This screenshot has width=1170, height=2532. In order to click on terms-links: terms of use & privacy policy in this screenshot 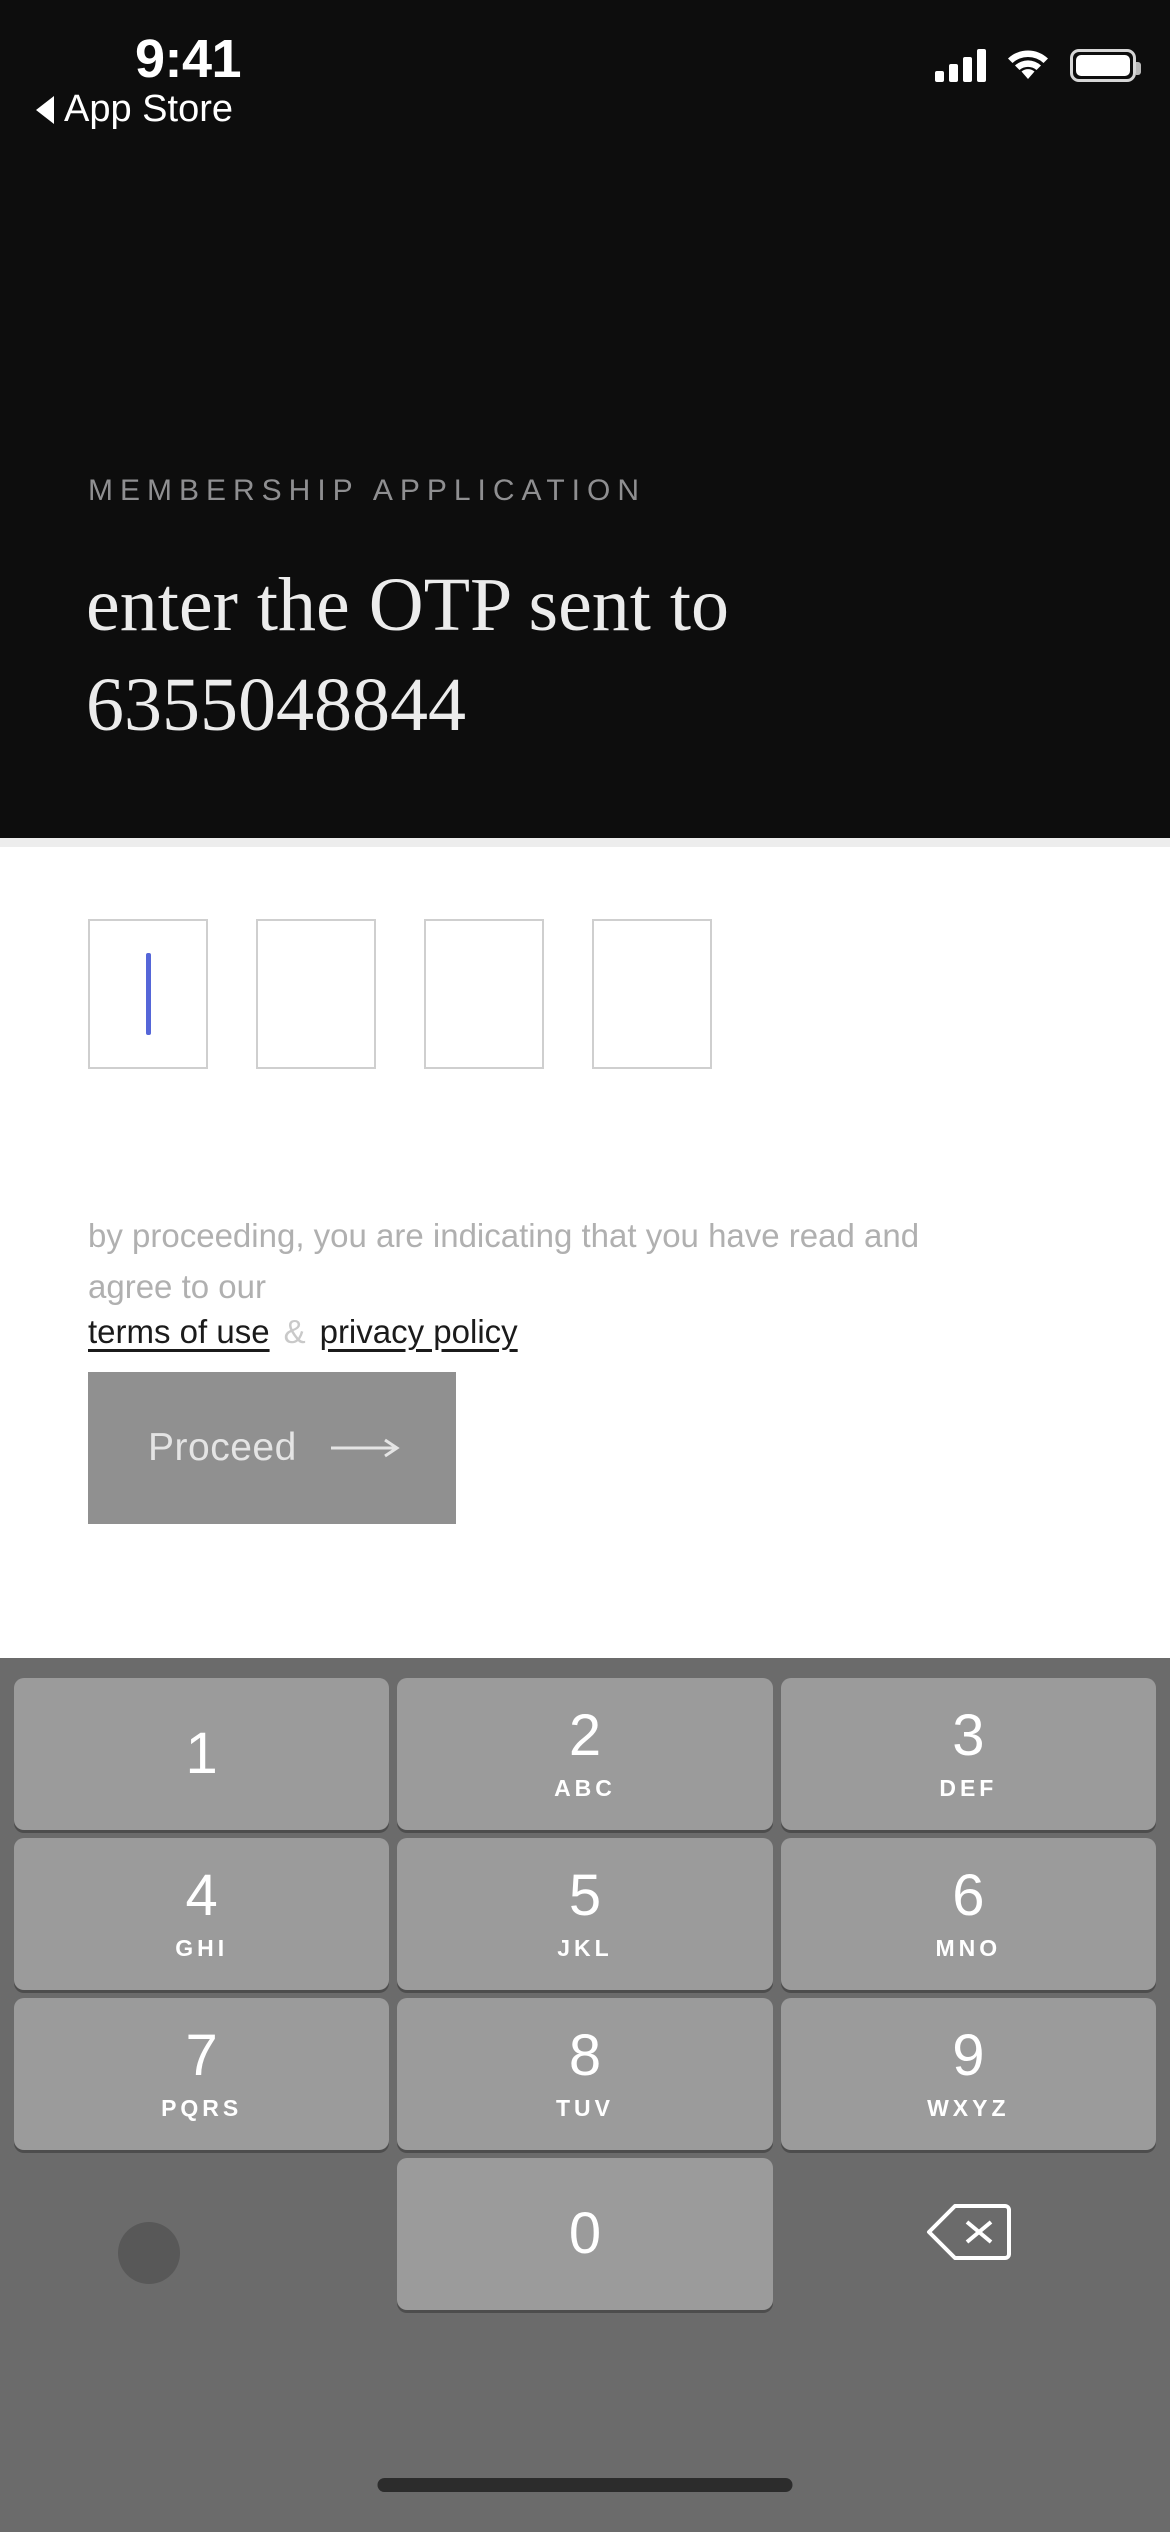, I will do `click(303, 1332)`.